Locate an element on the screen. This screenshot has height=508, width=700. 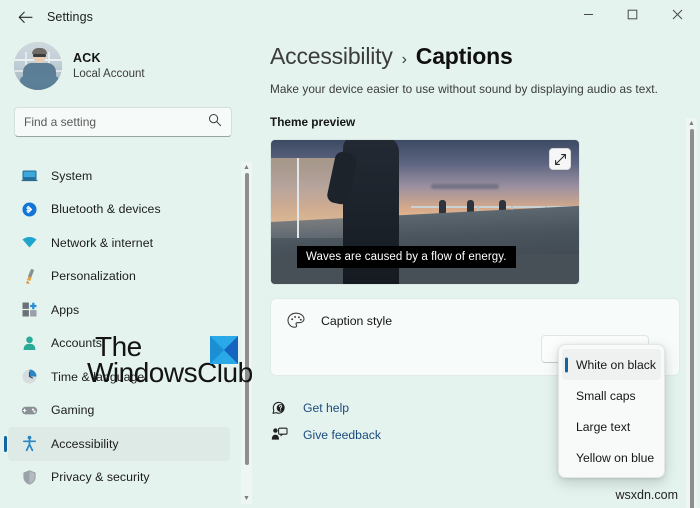
app-title: Settings is located at coordinates (70, 17).